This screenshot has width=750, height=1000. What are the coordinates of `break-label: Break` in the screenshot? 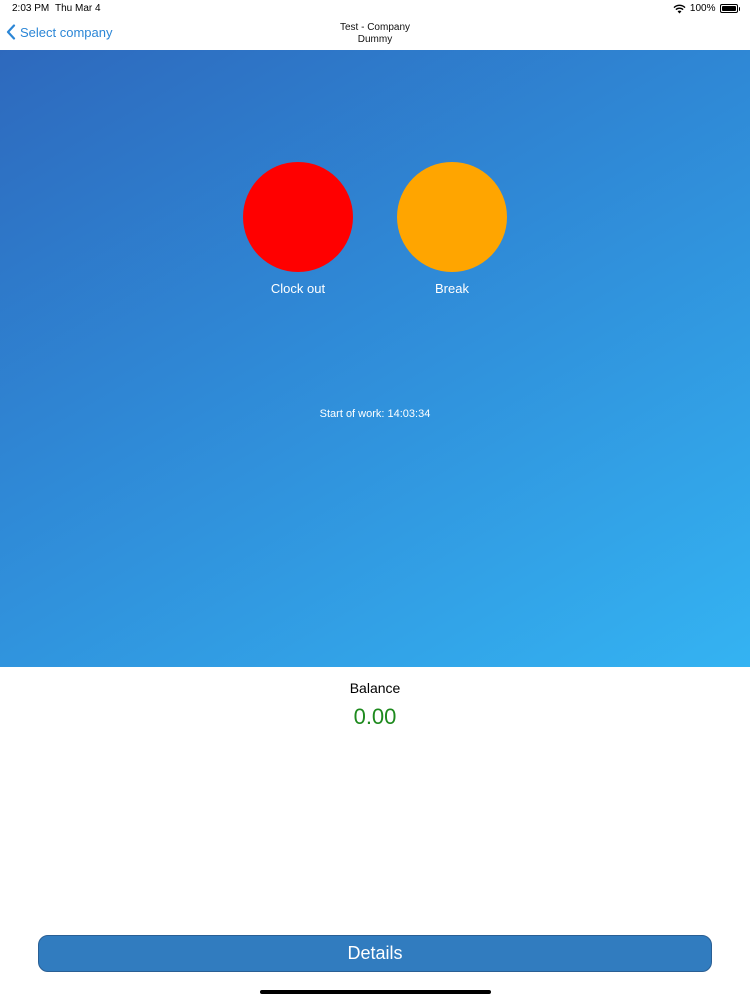 It's located at (452, 288).